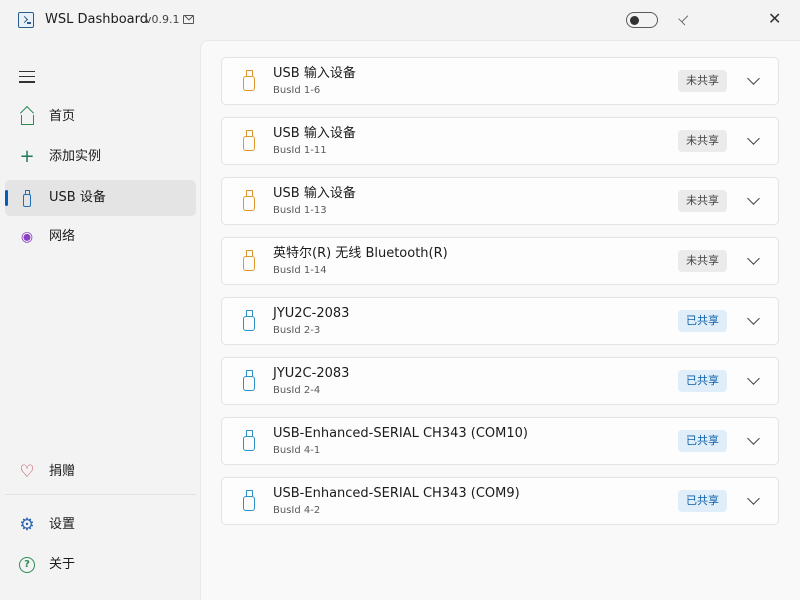 The image size is (800, 600). What do you see at coordinates (100, 117) in the screenshot?
I see `sidebar-item-home: 首页` at bounding box center [100, 117].